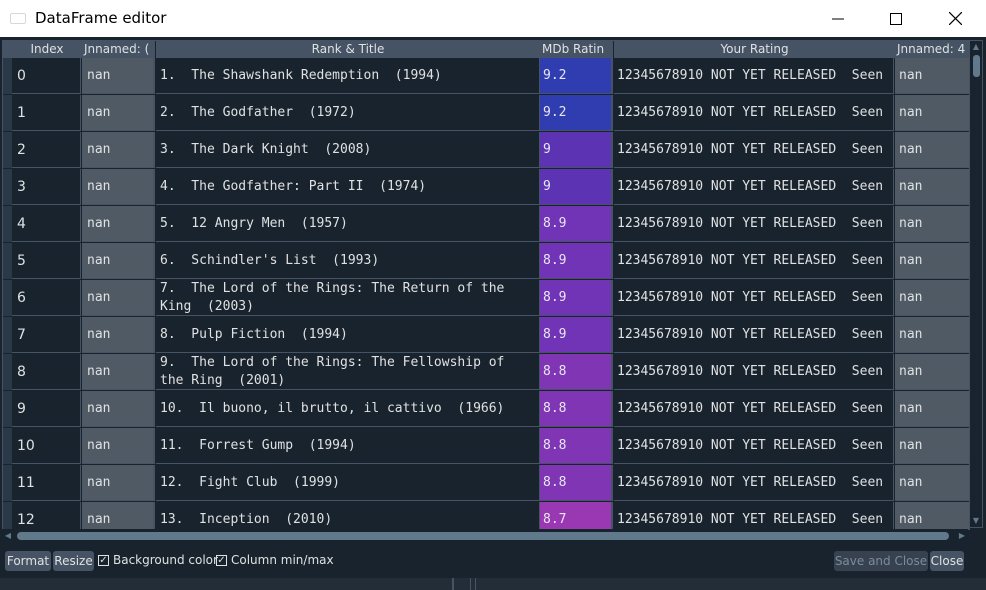  Describe the element at coordinates (46, 335) in the screenshot. I see `cell-index: 7` at that location.